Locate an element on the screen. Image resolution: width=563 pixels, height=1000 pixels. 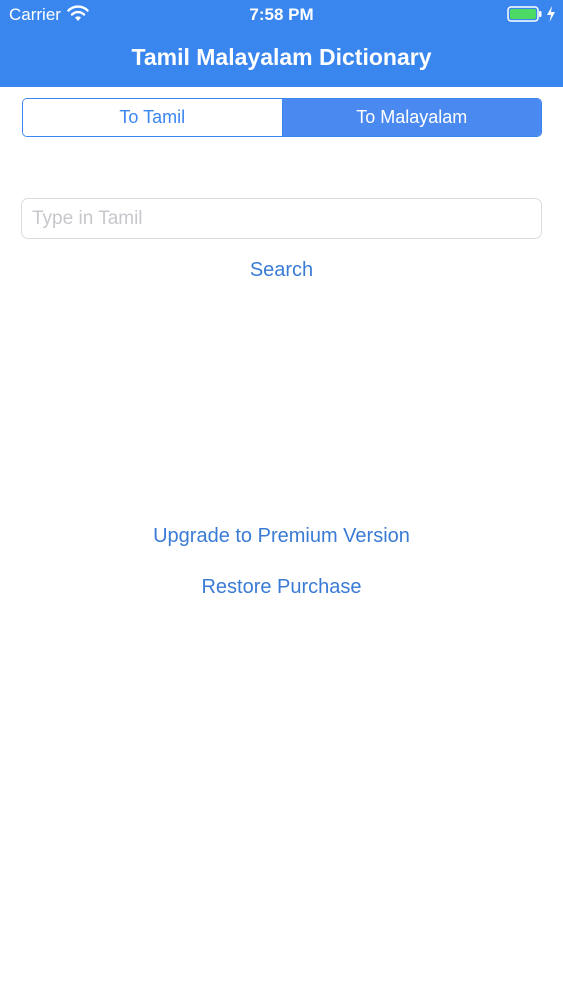
search-button: Search is located at coordinates (281, 270).